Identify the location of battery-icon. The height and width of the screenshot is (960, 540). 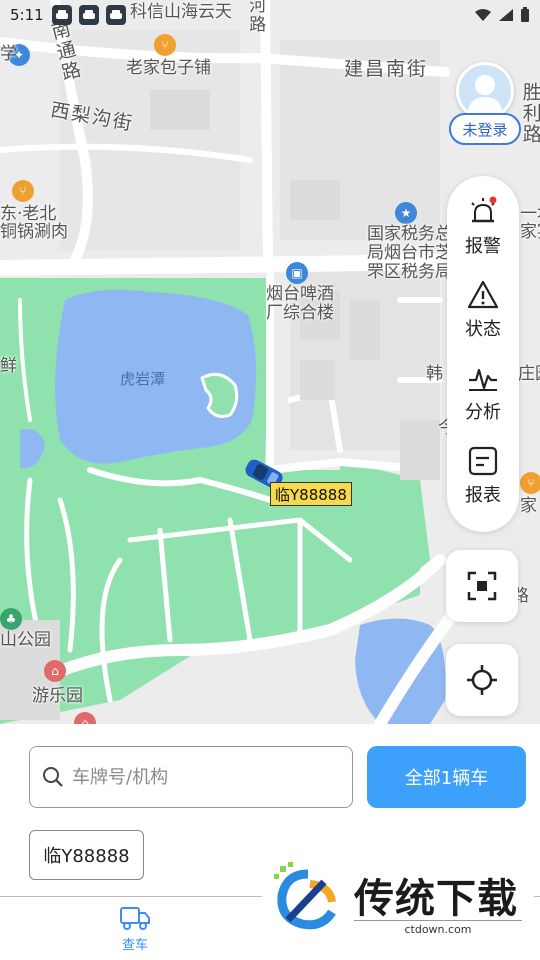
(525, 14).